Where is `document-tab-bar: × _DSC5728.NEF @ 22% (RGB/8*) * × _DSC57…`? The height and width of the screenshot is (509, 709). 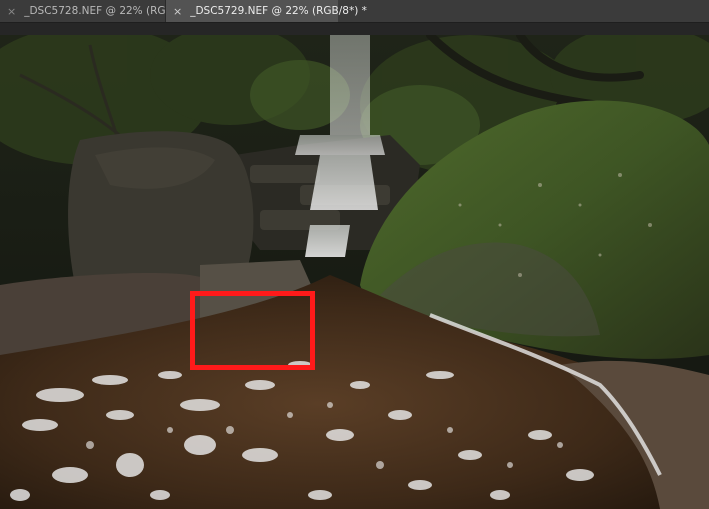
document-tab-bar: × _DSC5728.NEF @ 22% (RGB/8*) * × _DSC57… is located at coordinates (354, 11).